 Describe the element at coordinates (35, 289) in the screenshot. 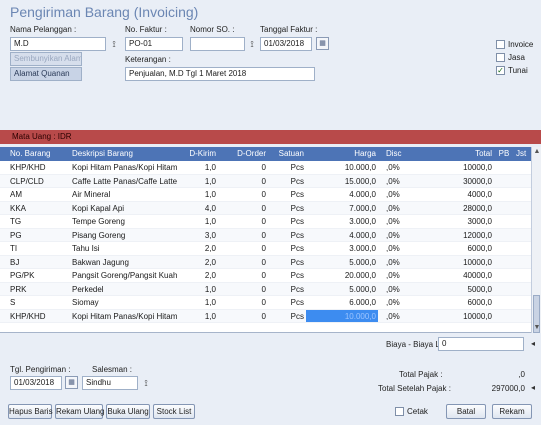

I see `cell-item-no: PRK` at that location.